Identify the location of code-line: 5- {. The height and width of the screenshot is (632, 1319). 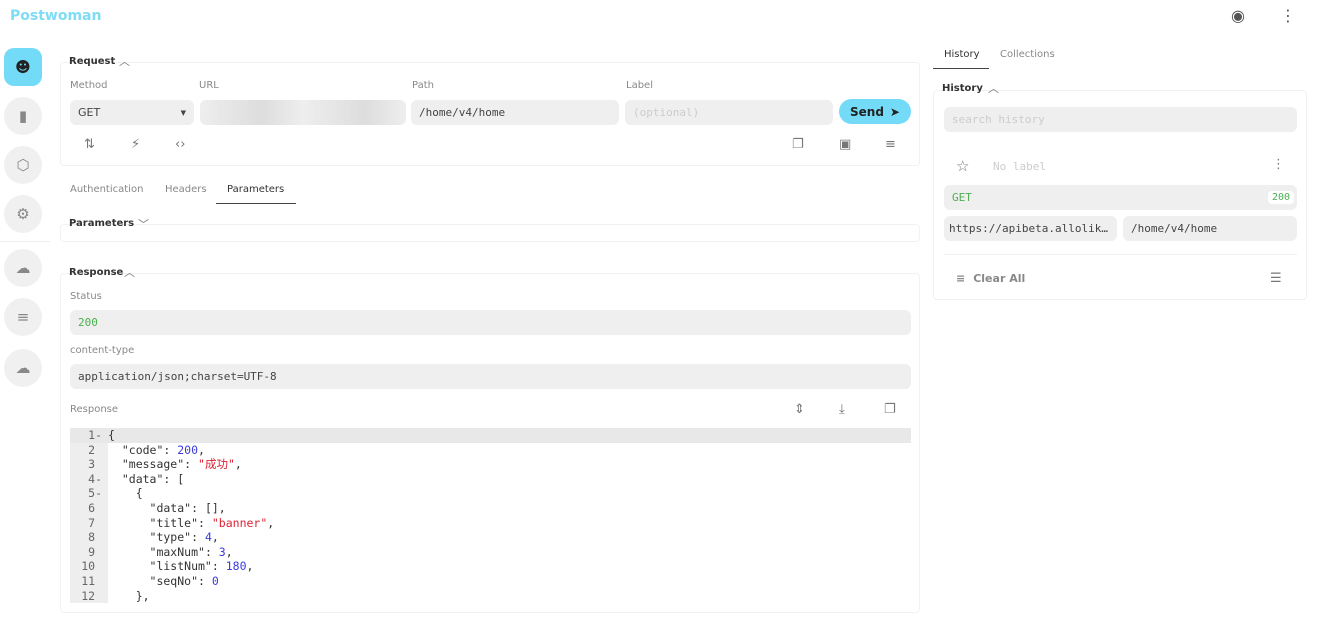
(490, 493).